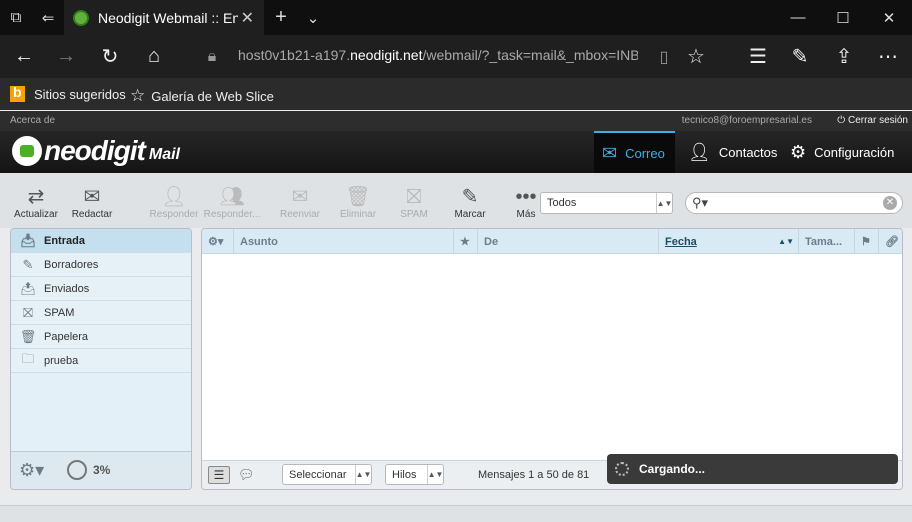 Image resolution: width=912 pixels, height=522 pixels. Describe the element at coordinates (212, 56) in the screenshot. I see `lock-icon: 🔒︎` at that location.